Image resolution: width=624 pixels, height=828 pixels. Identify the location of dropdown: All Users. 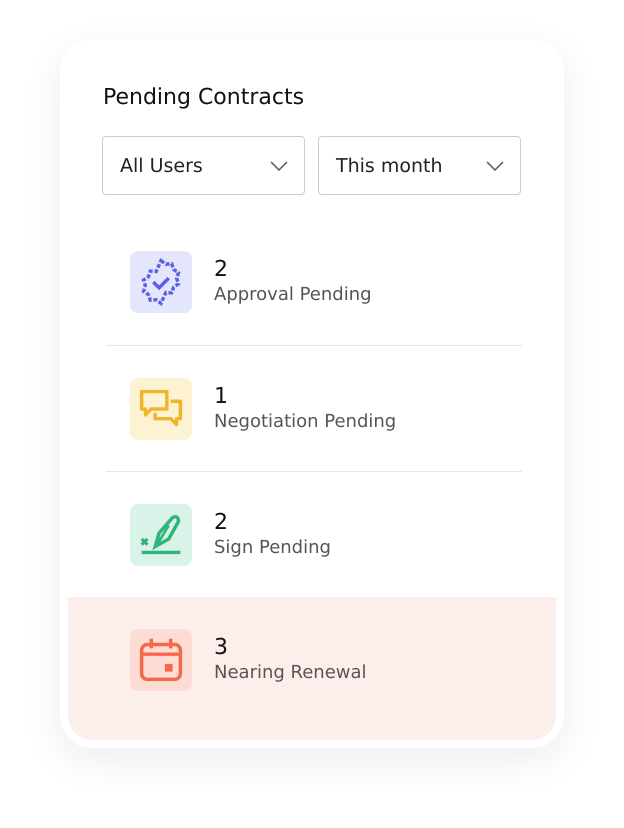
(203, 165).